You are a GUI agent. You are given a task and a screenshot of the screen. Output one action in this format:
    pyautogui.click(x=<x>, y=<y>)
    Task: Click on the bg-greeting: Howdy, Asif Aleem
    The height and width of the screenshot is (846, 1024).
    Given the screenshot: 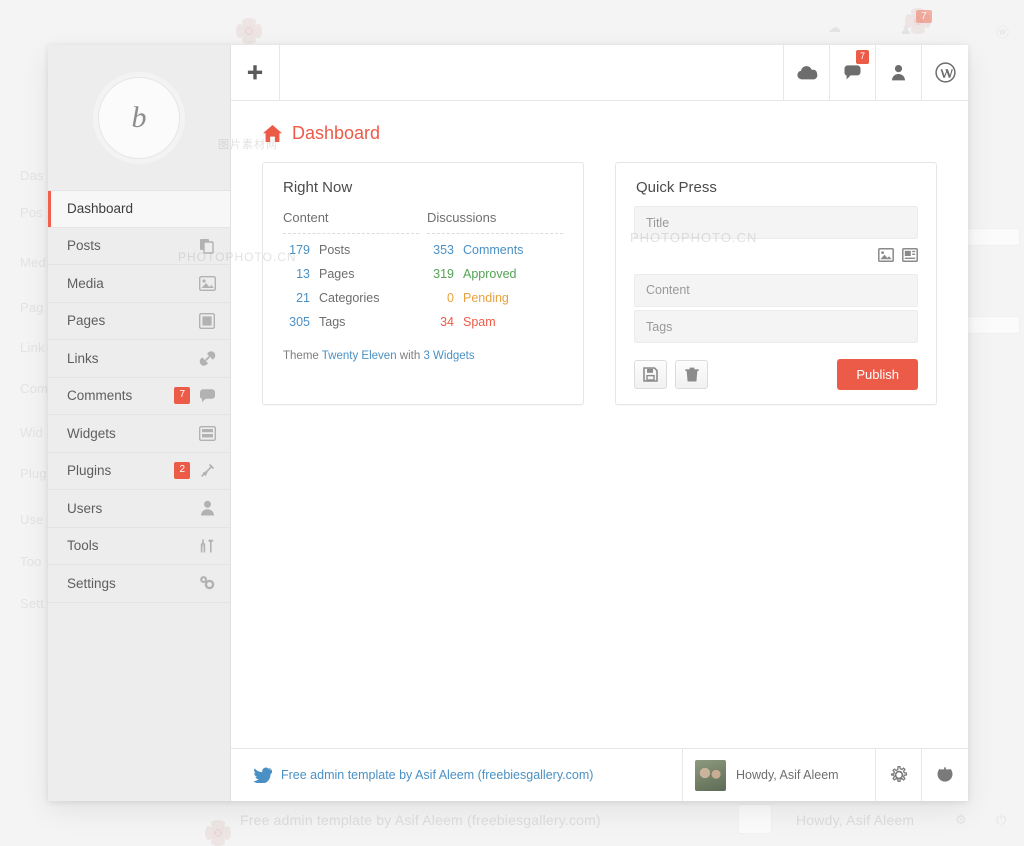 What is the action you would take?
    pyautogui.click(x=855, y=820)
    